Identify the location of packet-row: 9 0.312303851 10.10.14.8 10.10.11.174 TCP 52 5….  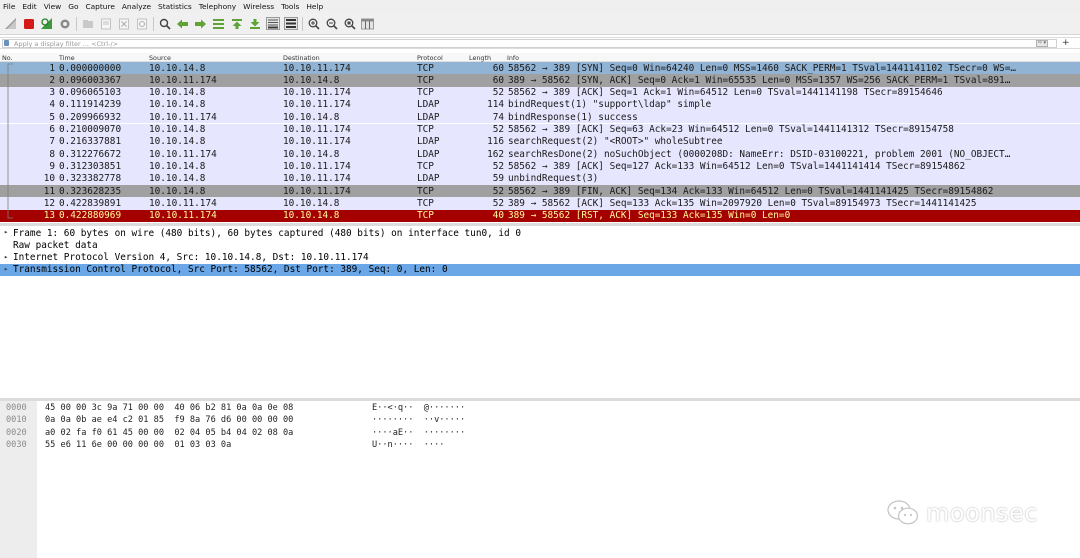
(540, 166).